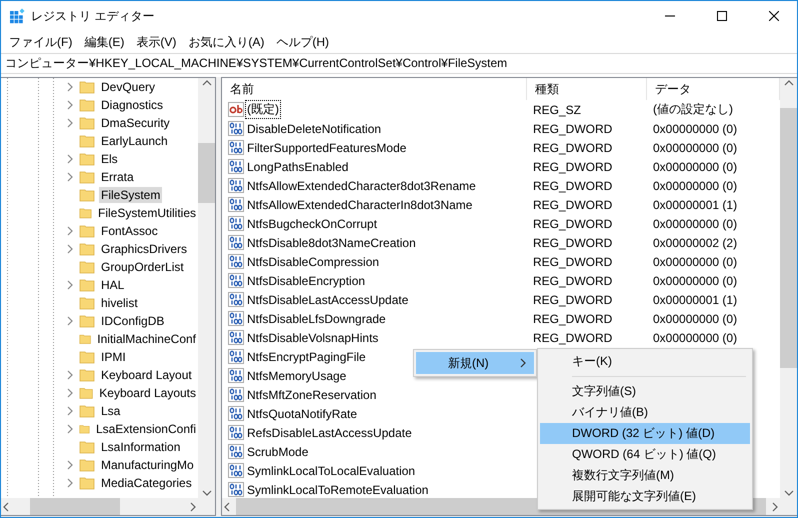  What do you see at coordinates (110, 411) in the screenshot?
I see `tree-item: Lsa` at bounding box center [110, 411].